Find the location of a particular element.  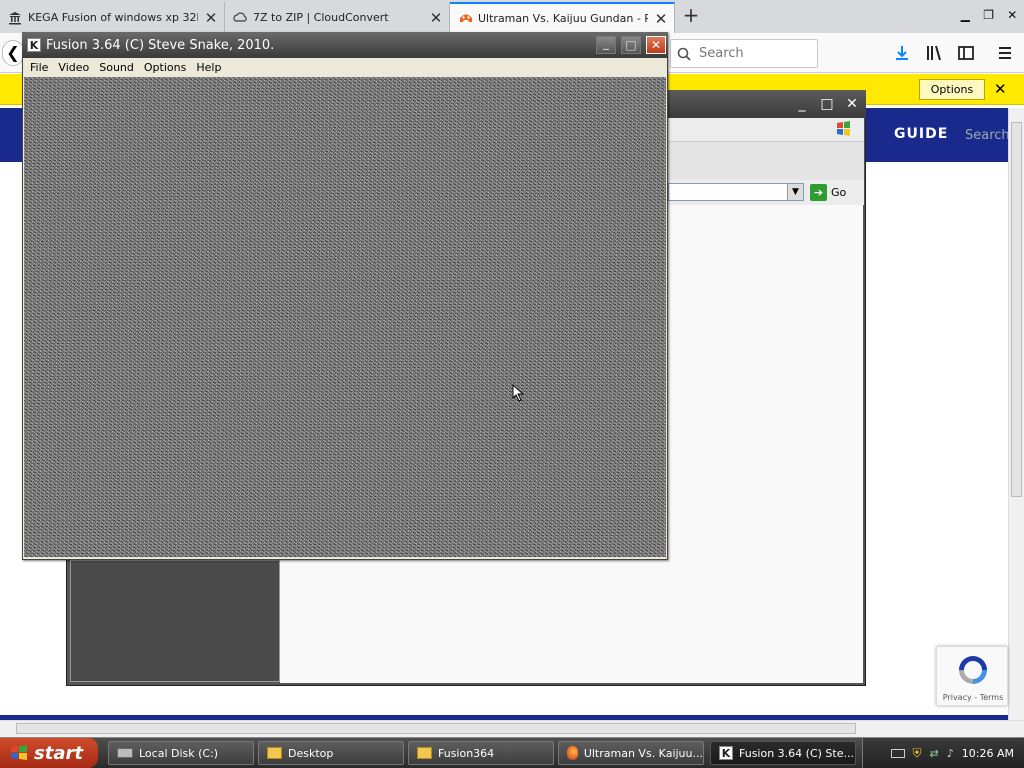

taskbar-button-local-disk: Local Disk (C:) is located at coordinates (181, 753).